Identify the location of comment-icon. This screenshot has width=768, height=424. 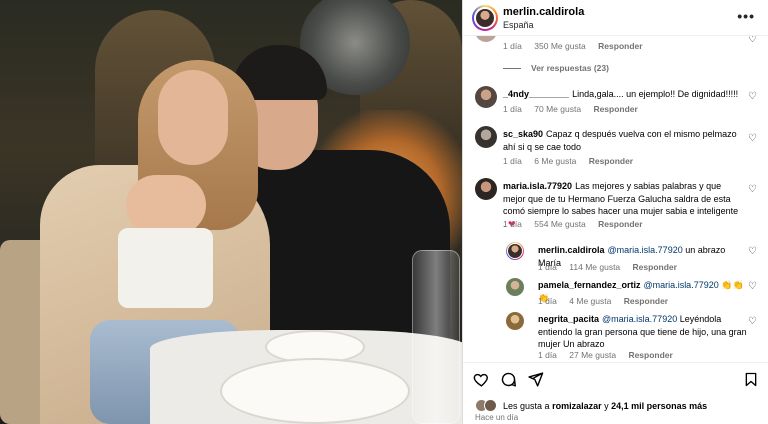
(508, 382).